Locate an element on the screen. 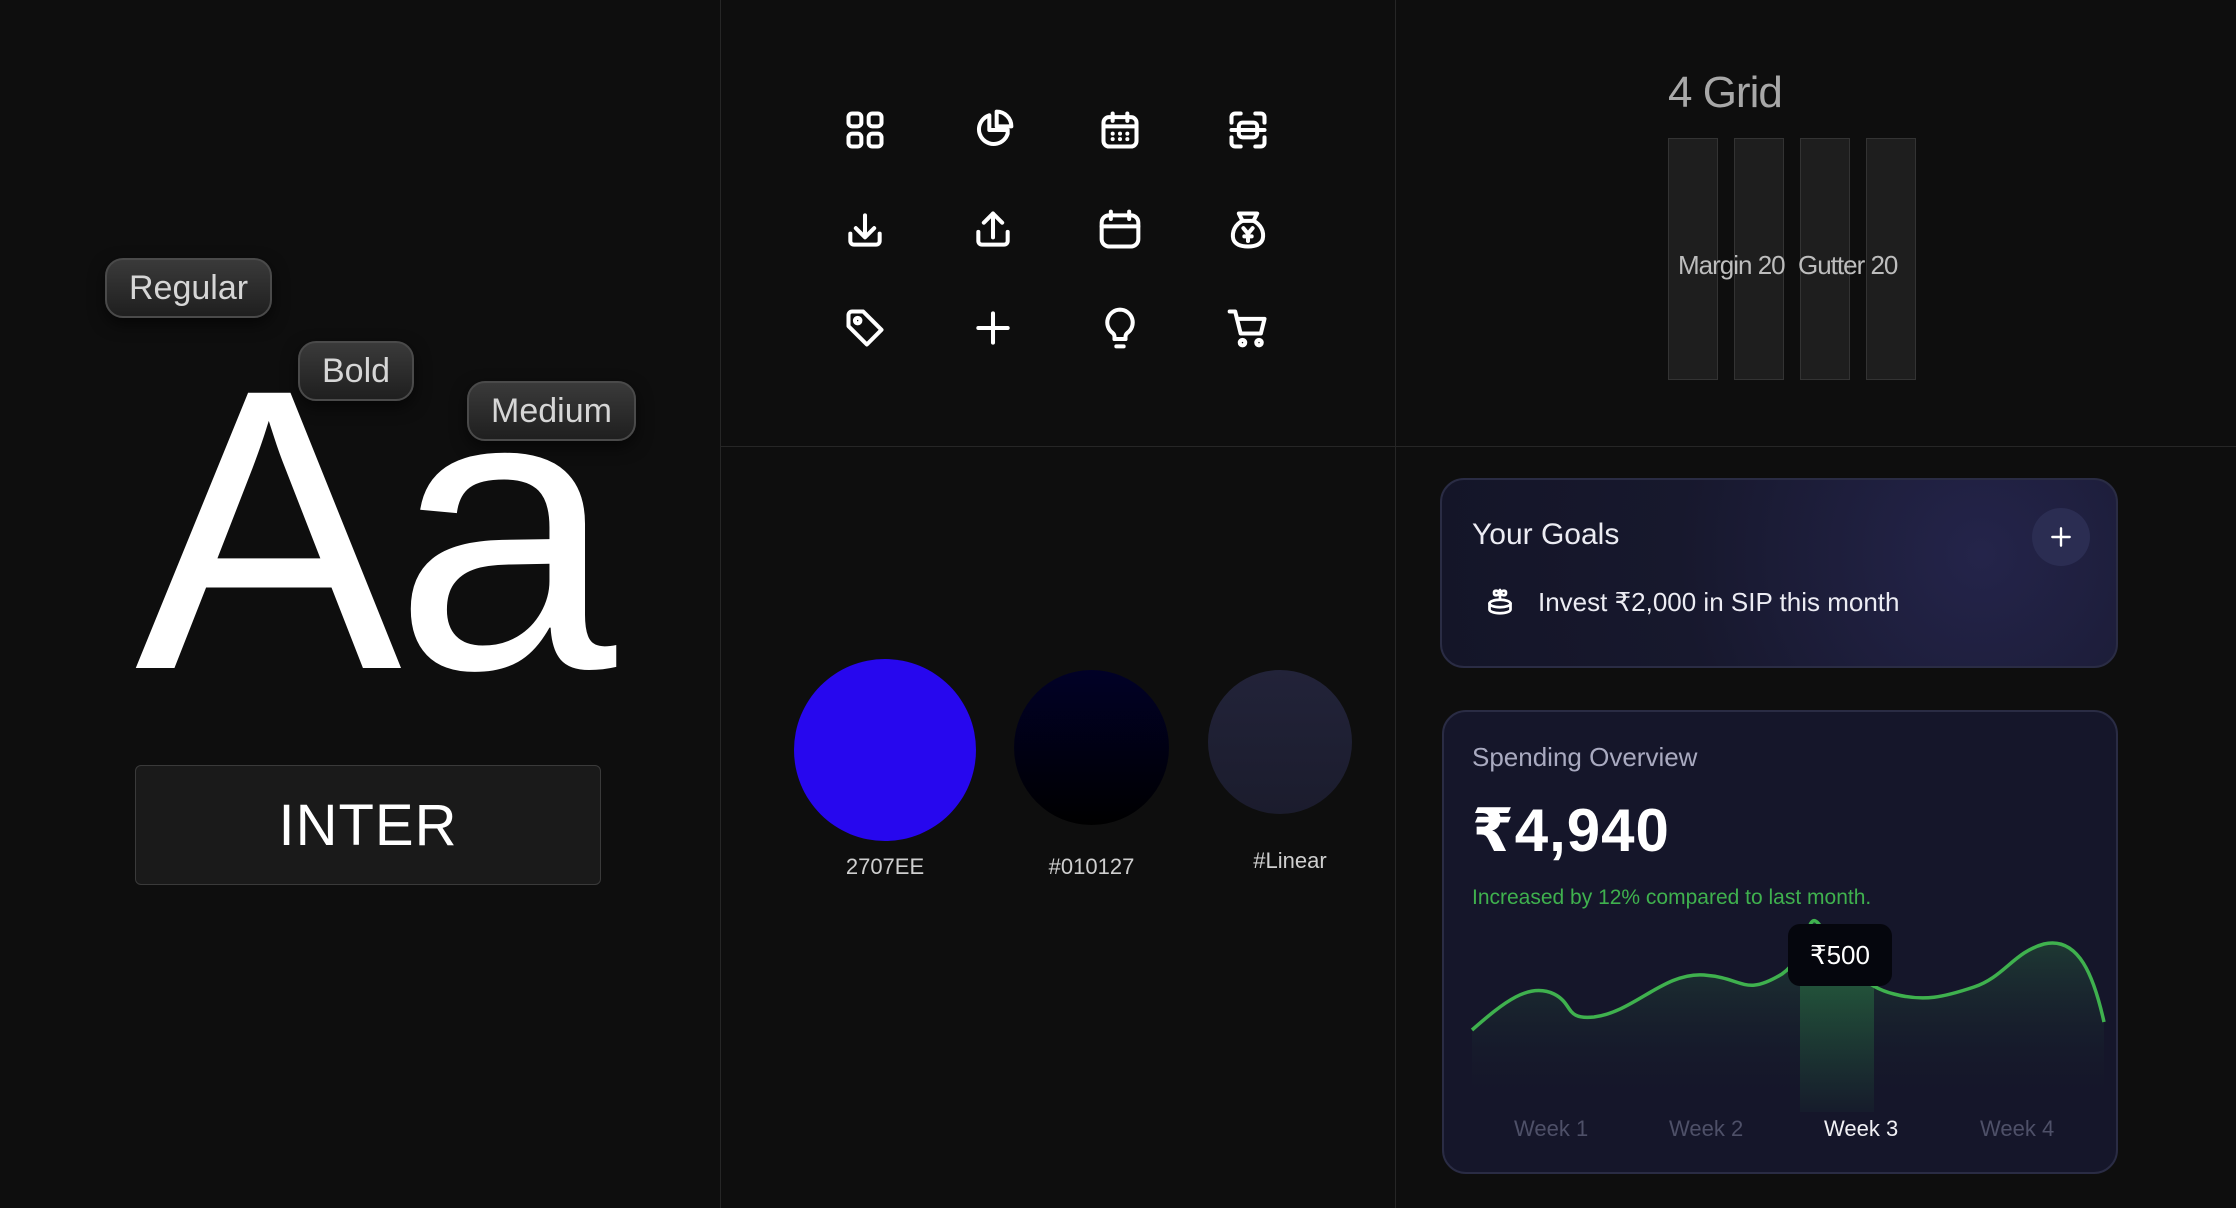 The width and height of the screenshot is (2236, 1208). font-name: INTER is located at coordinates (368, 825).